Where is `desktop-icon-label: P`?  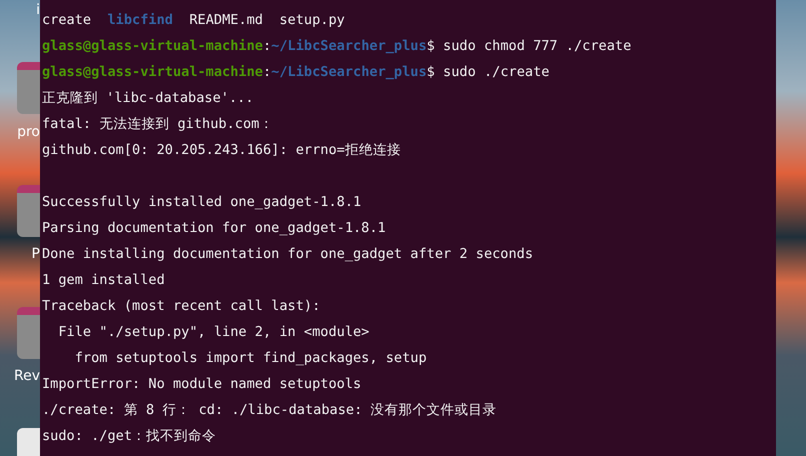
desktop-icon-label: P is located at coordinates (36, 254).